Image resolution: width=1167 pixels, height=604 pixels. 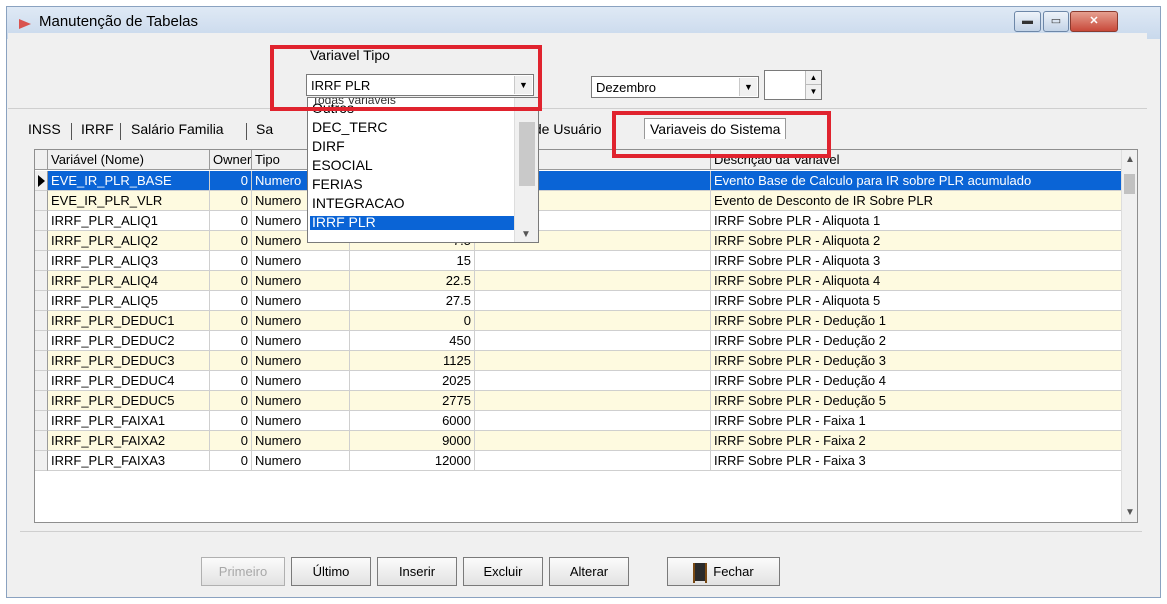 What do you see at coordinates (412, 381) in the screenshot?
I see `cell-valor: 2025` at bounding box center [412, 381].